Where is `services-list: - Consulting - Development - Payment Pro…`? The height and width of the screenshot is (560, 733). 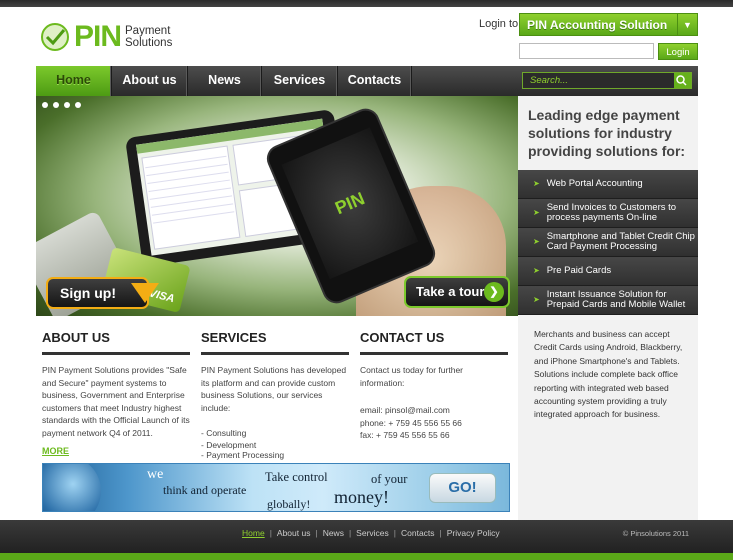
services-list: - Consulting - Development - Payment Pro… is located at coordinates (275, 443).